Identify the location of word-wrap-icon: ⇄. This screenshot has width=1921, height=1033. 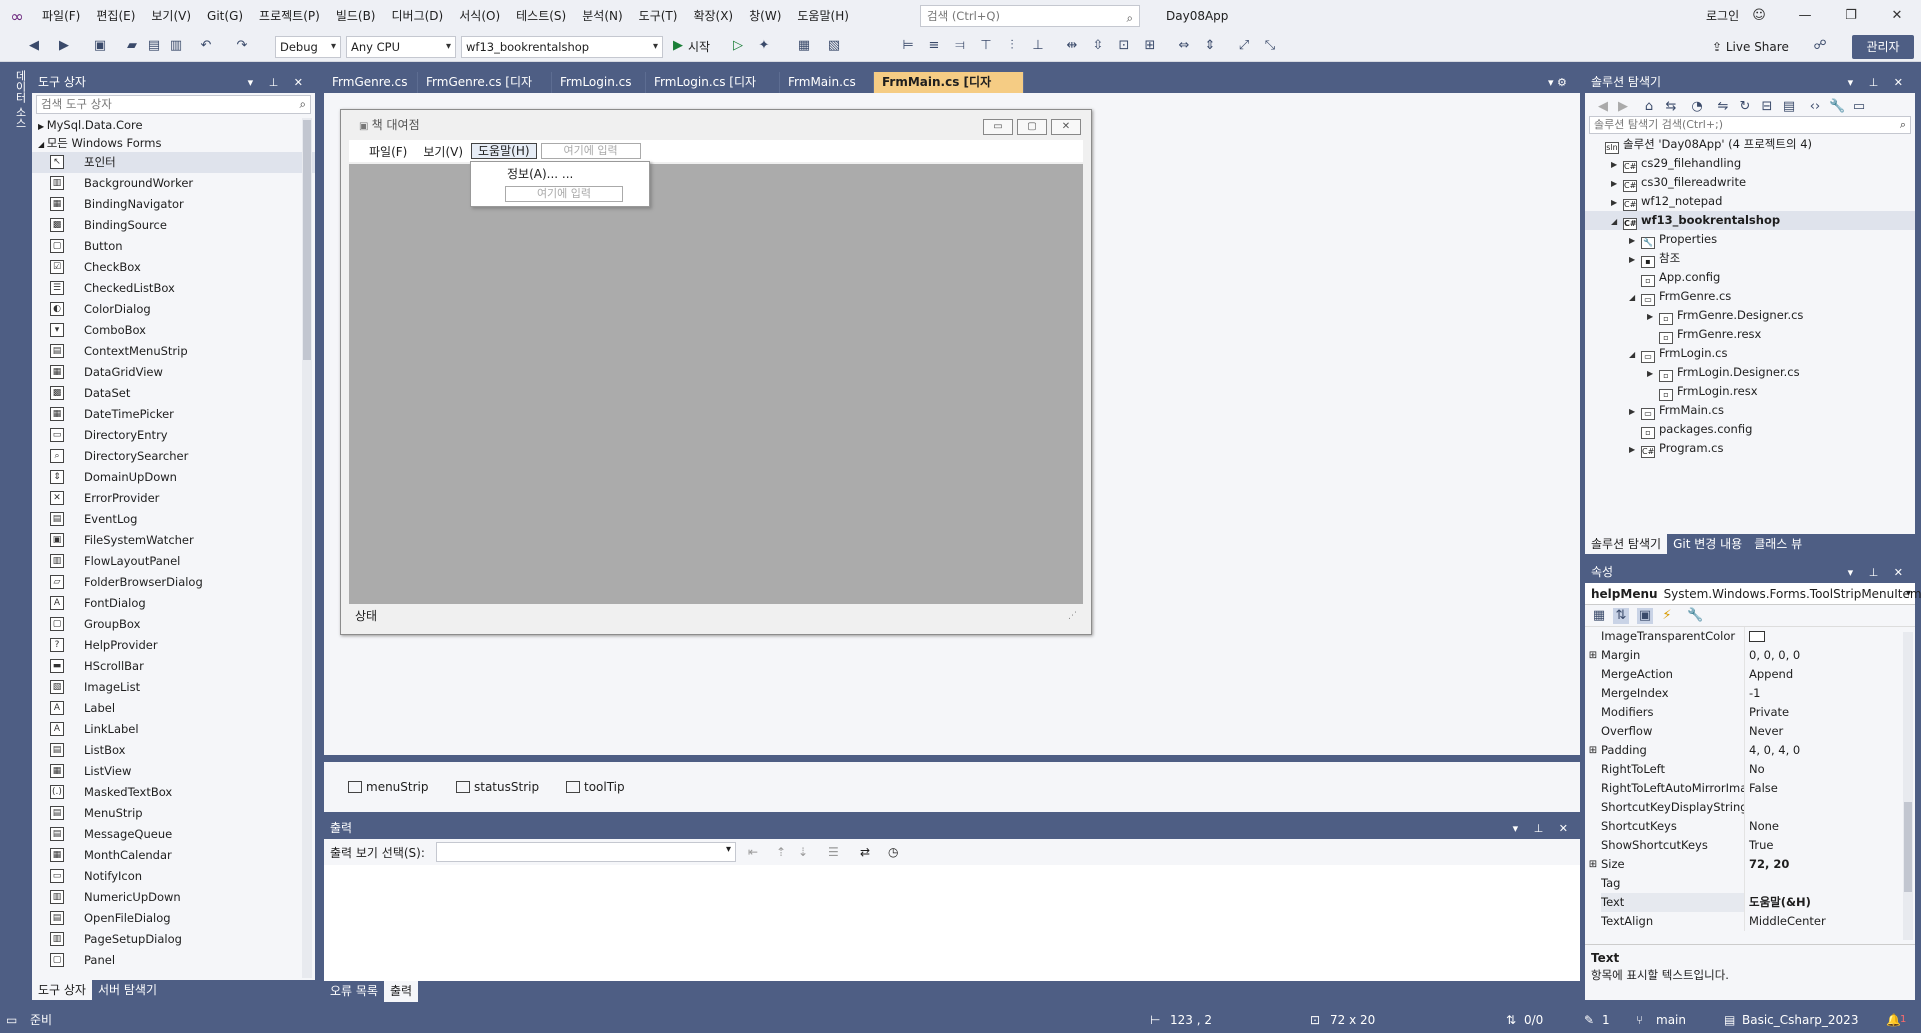
(865, 852).